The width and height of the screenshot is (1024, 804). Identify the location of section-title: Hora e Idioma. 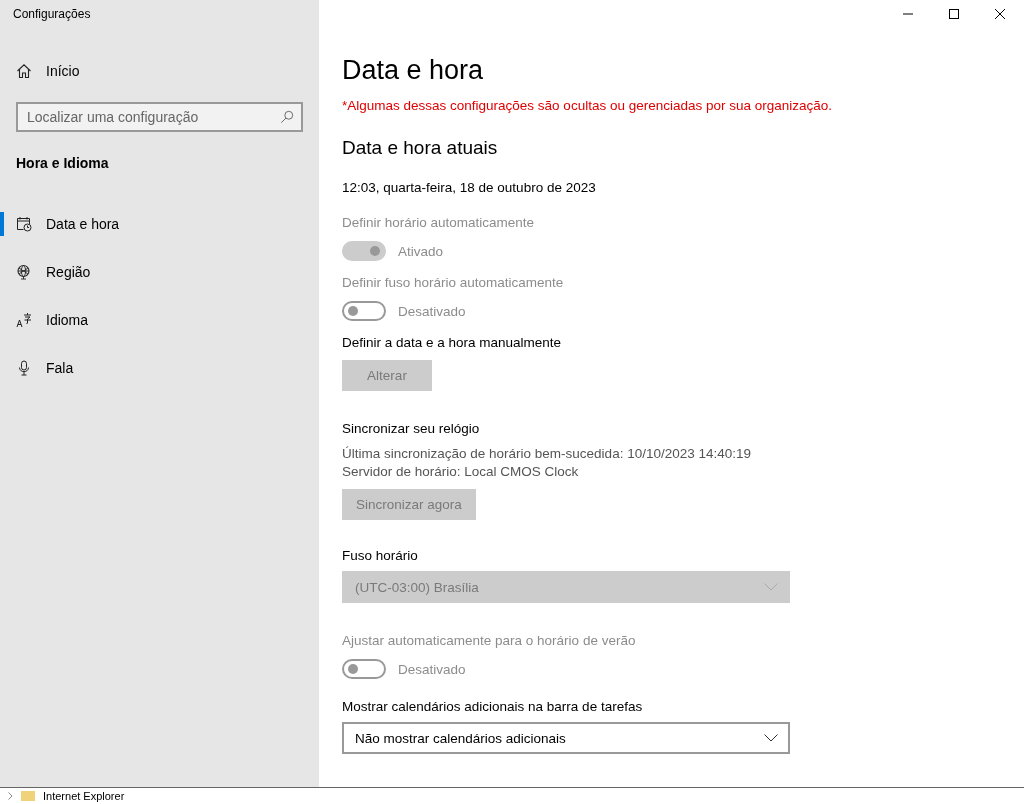
(62, 164).